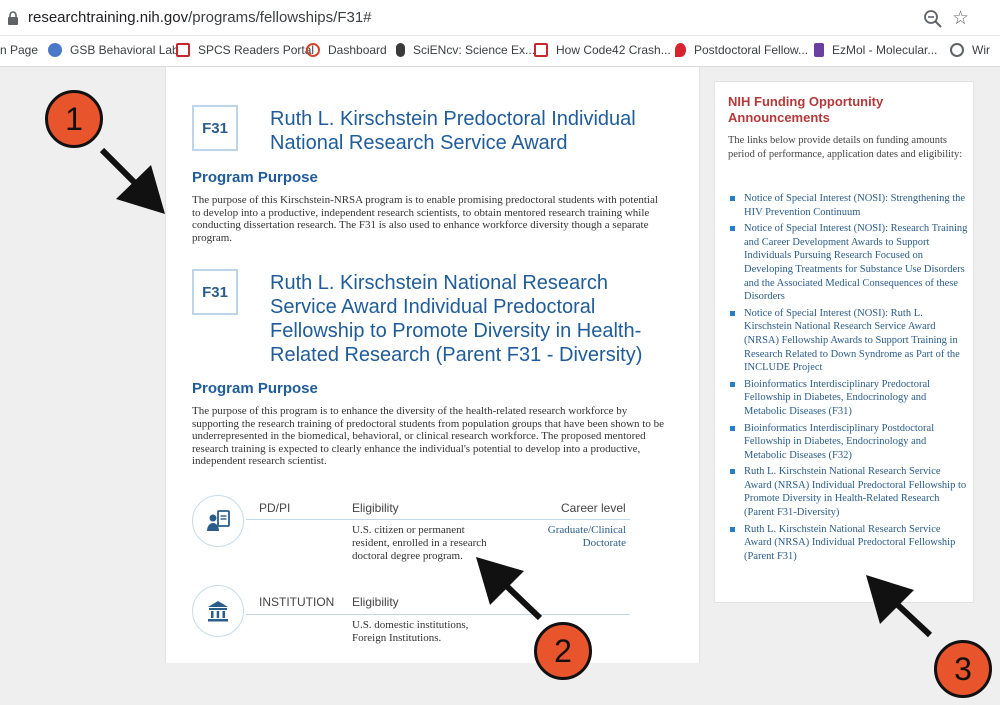  I want to click on annotation-marker-1: 1, so click(74, 119).